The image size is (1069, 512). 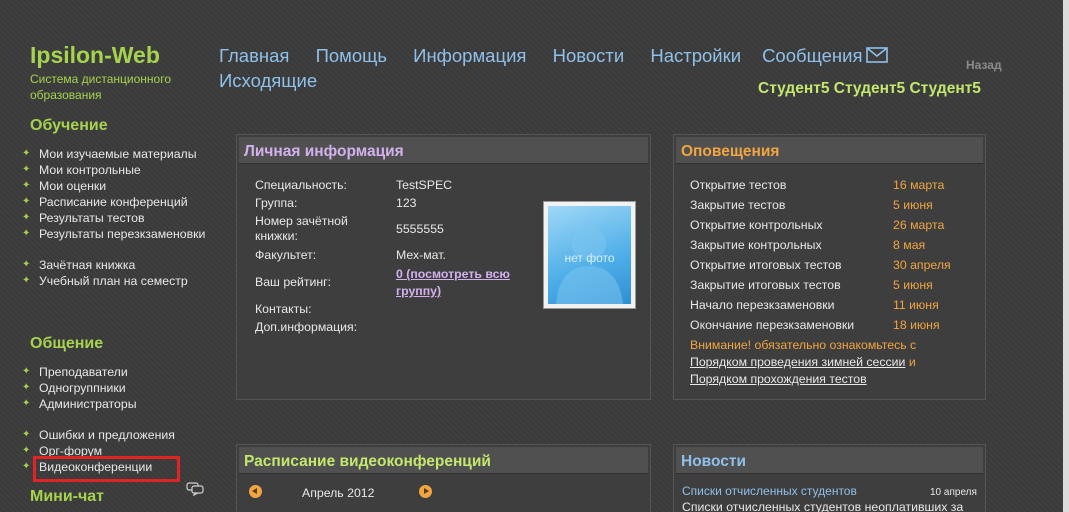 I want to click on schedule-header: Расписание видеоконференций, so click(x=443, y=460).